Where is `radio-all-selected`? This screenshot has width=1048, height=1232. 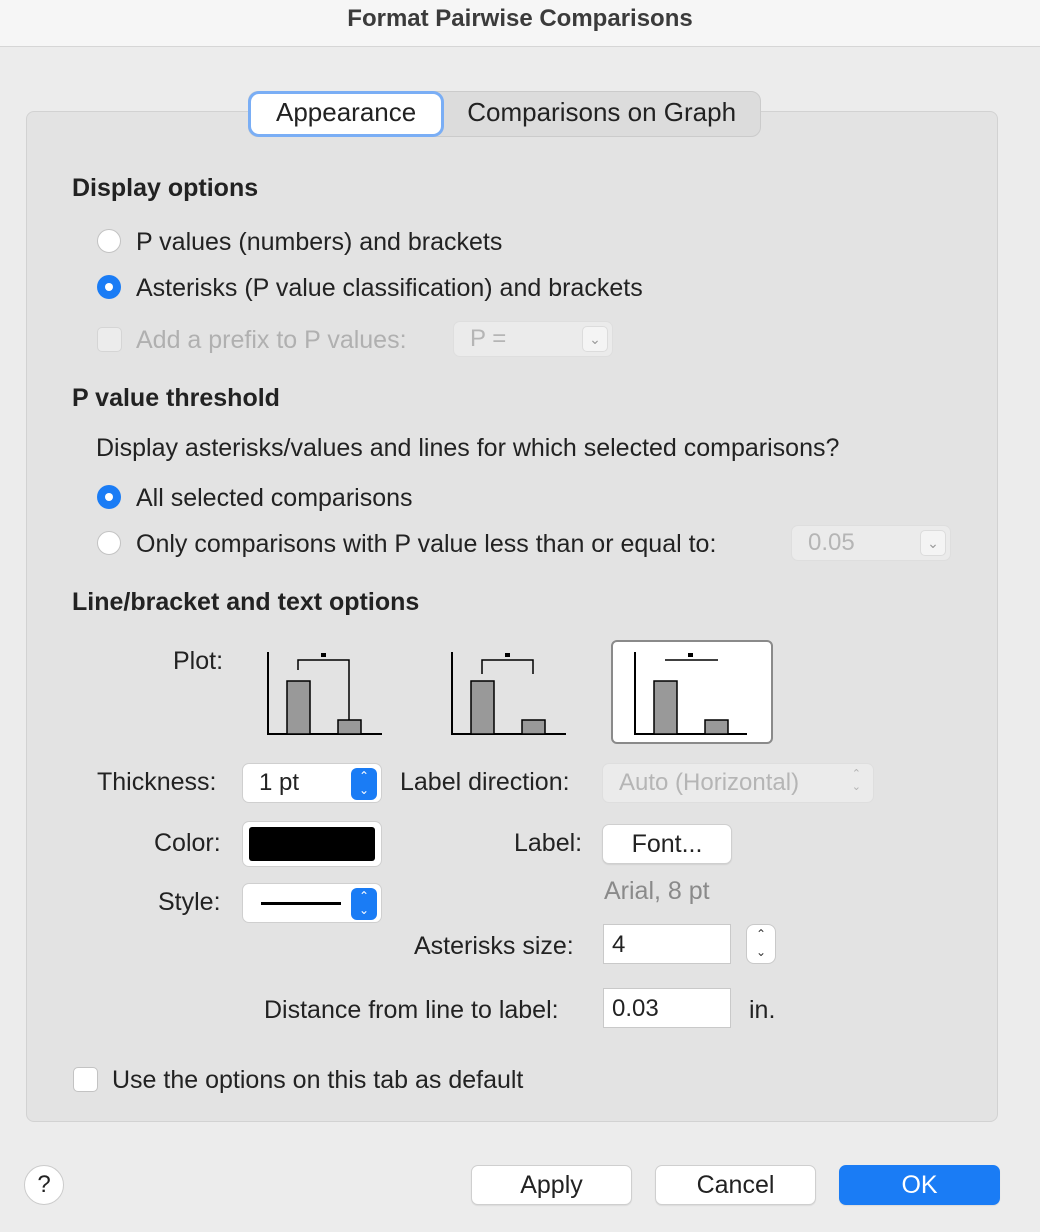 radio-all-selected is located at coordinates (109, 497).